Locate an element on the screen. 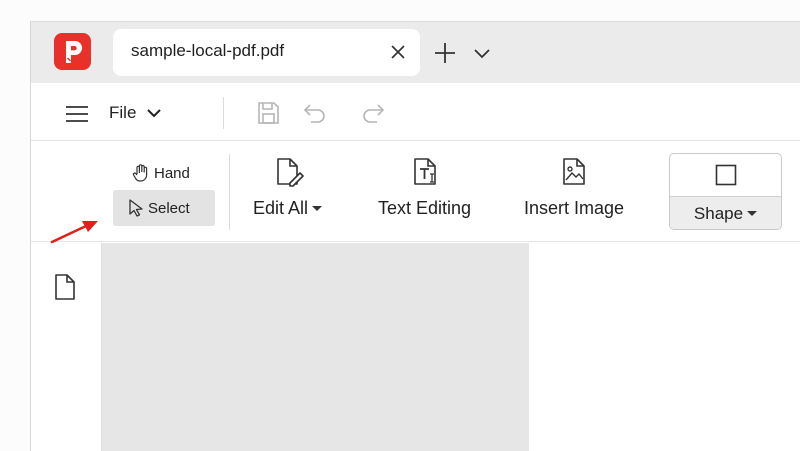  document-tab: sample-local-pdf.pdf is located at coordinates (266, 52).